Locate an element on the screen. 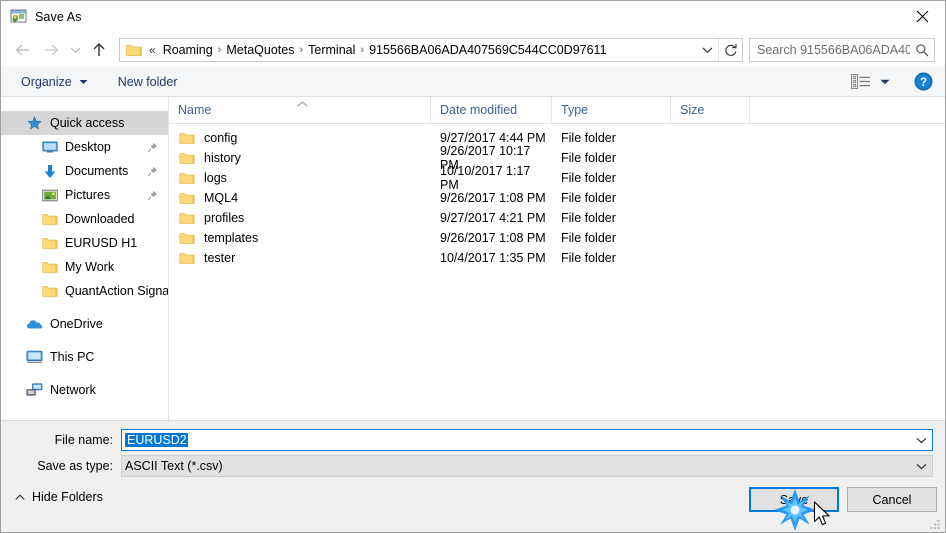 This screenshot has height=533, width=946. file-name-cell: MQL4 is located at coordinates (300, 198).